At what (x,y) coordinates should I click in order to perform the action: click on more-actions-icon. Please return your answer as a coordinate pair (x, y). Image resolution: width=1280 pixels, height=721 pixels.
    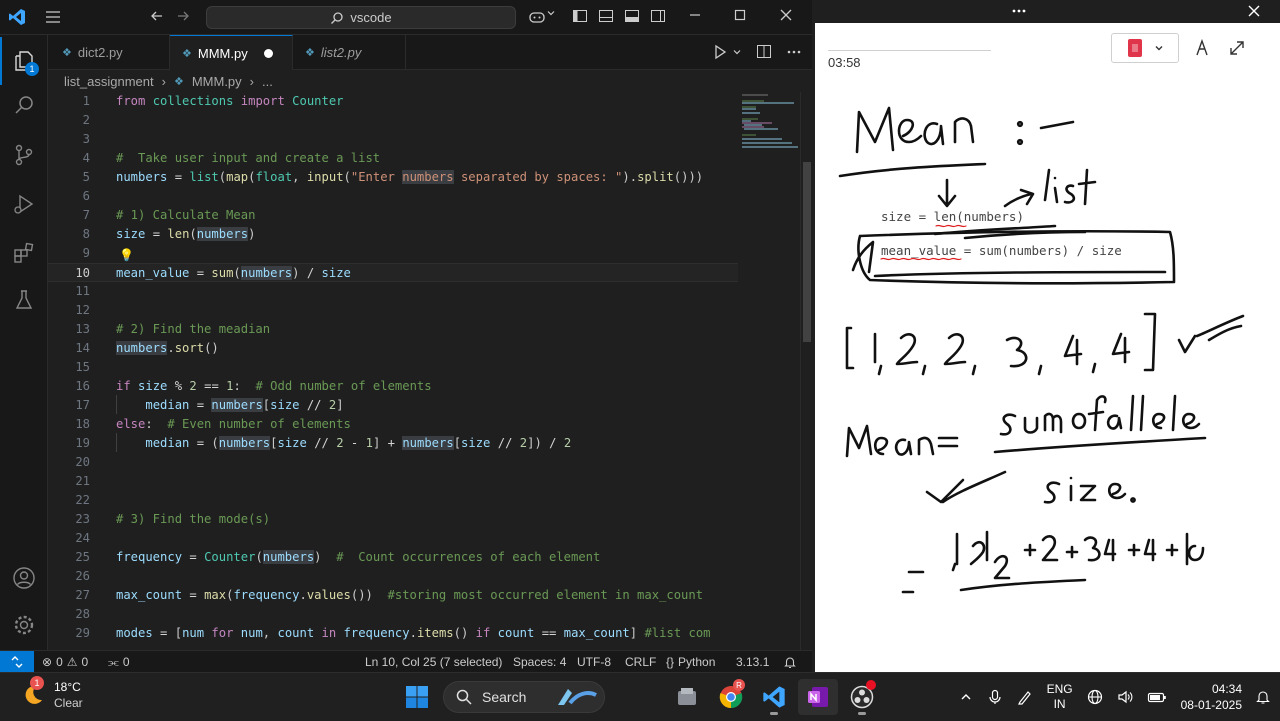
    Looking at the image, I should click on (794, 52).